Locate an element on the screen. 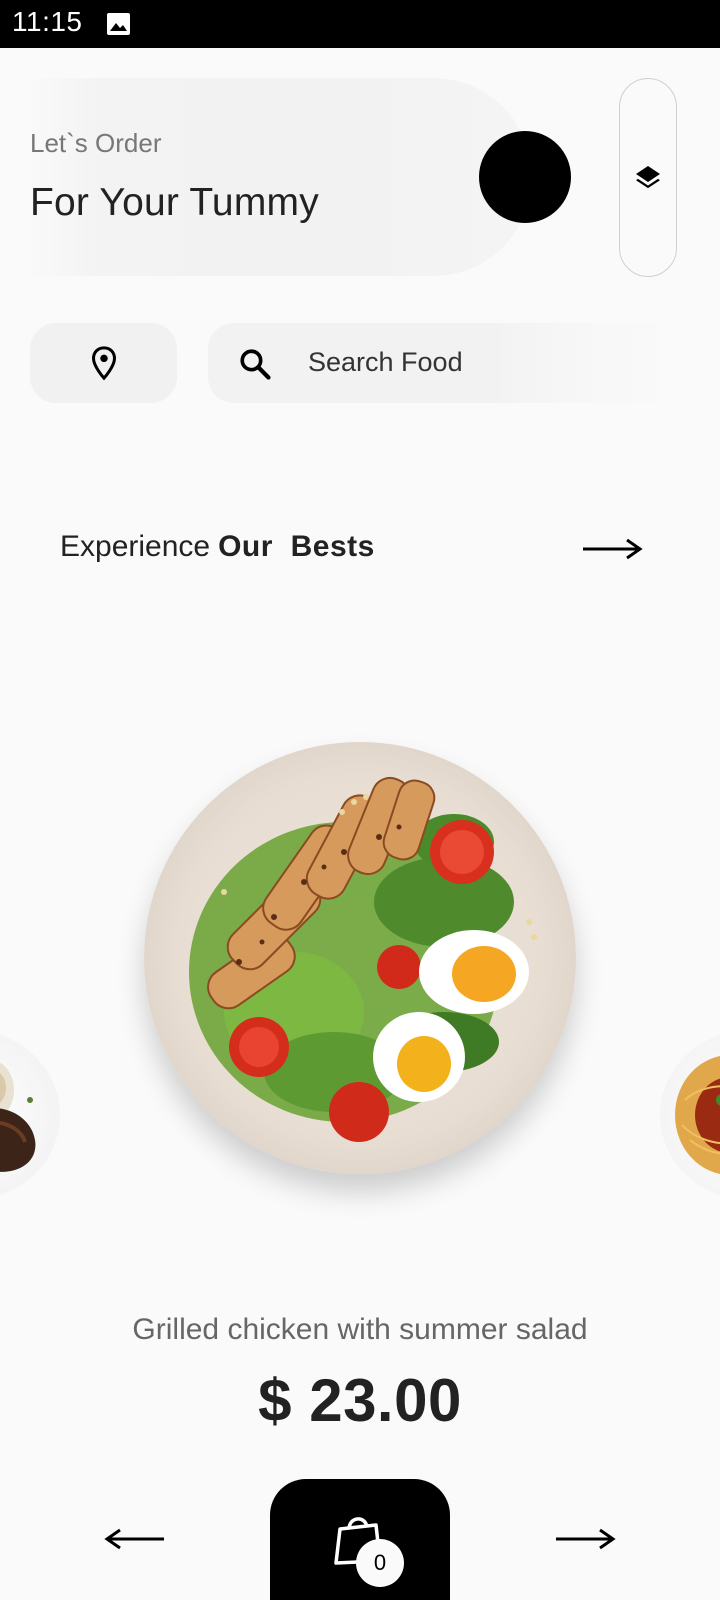 The width and height of the screenshot is (720, 1600). dish-image-next is located at coordinates (690, 1115).